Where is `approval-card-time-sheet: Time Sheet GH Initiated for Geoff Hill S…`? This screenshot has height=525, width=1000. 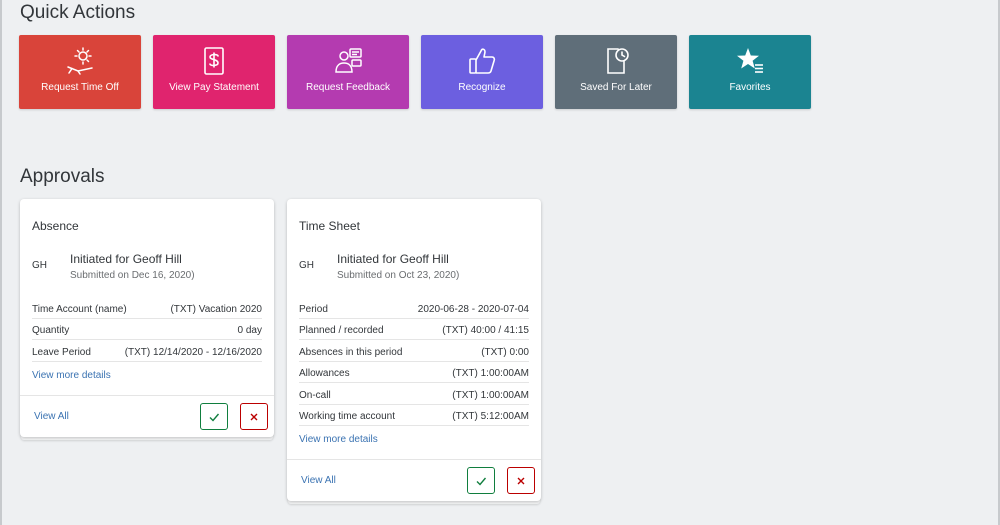 approval-card-time-sheet: Time Sheet GH Initiated for Geoff Hill S… is located at coordinates (414, 350).